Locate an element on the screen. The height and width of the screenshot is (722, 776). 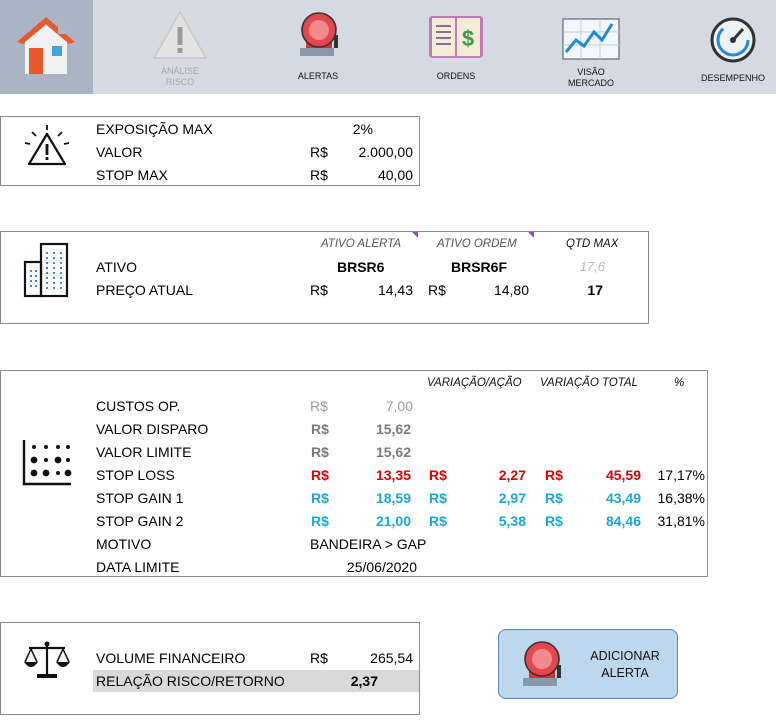
header-ativo-ordem: ATIVO ORDEM is located at coordinates (477, 244).